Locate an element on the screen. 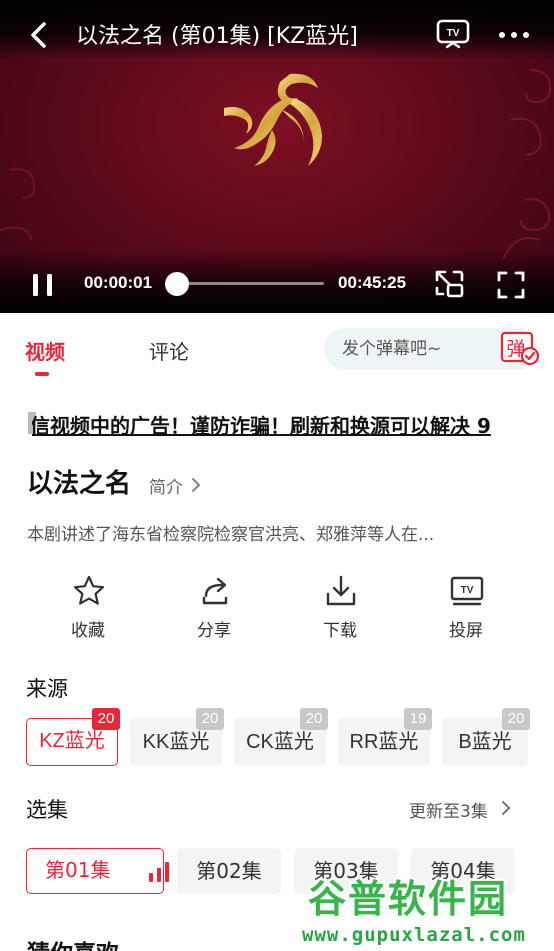  notice-marquee: 信视频中的广告！谨防诈骗！刷新和换源可以解决 9 is located at coordinates (277, 423).